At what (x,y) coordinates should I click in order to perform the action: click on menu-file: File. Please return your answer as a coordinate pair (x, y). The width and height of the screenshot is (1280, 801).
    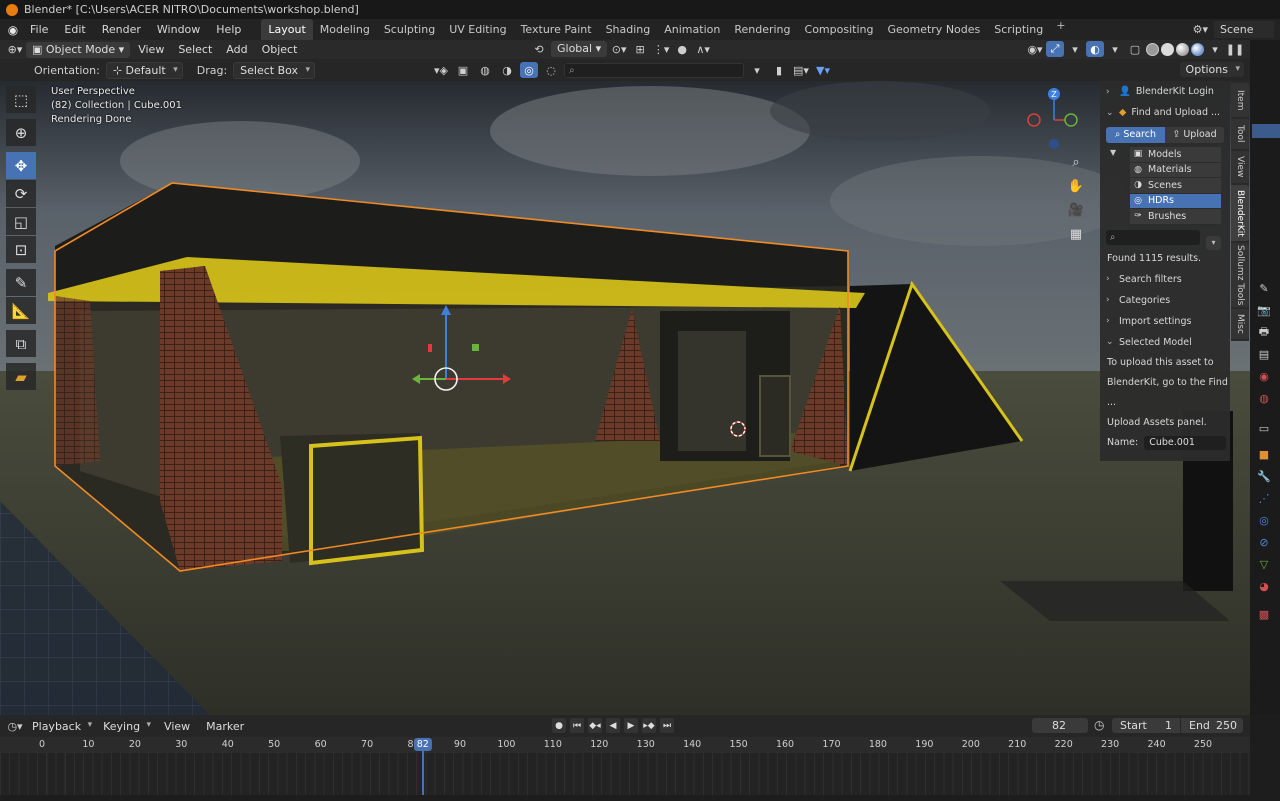
    Looking at the image, I should click on (39, 29).